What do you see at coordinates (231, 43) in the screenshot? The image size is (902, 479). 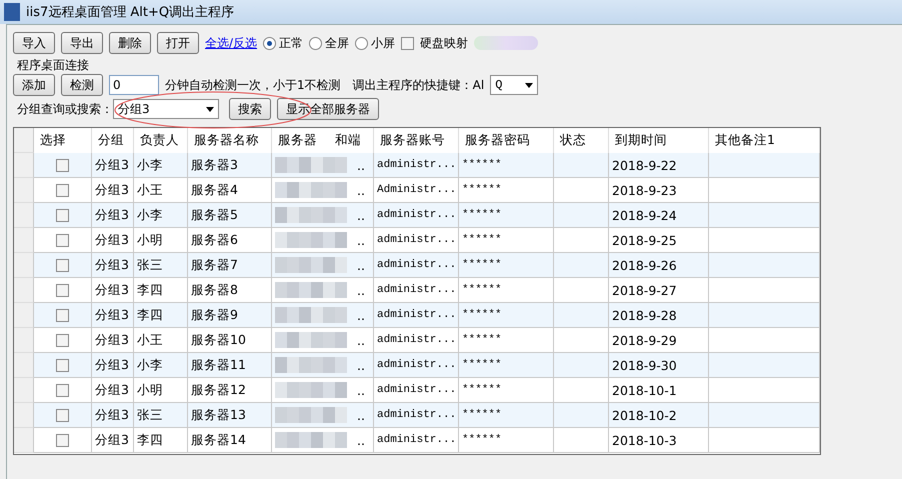 I see `select-all-link: 全选/反选` at bounding box center [231, 43].